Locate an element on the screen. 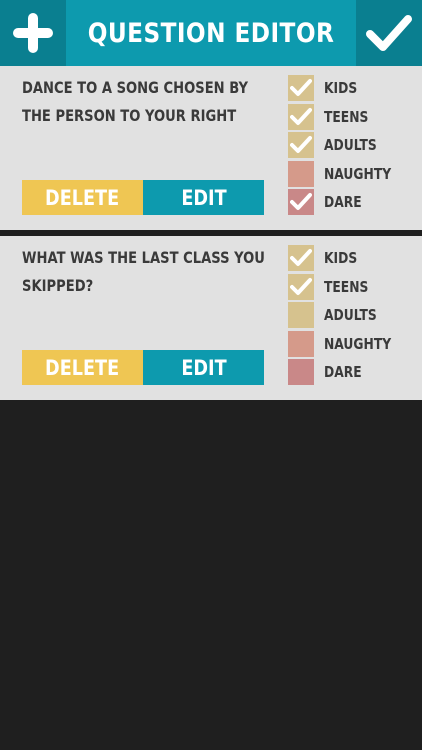 This screenshot has width=422, height=750. page-title: QUESTION EDITOR is located at coordinates (211, 33).